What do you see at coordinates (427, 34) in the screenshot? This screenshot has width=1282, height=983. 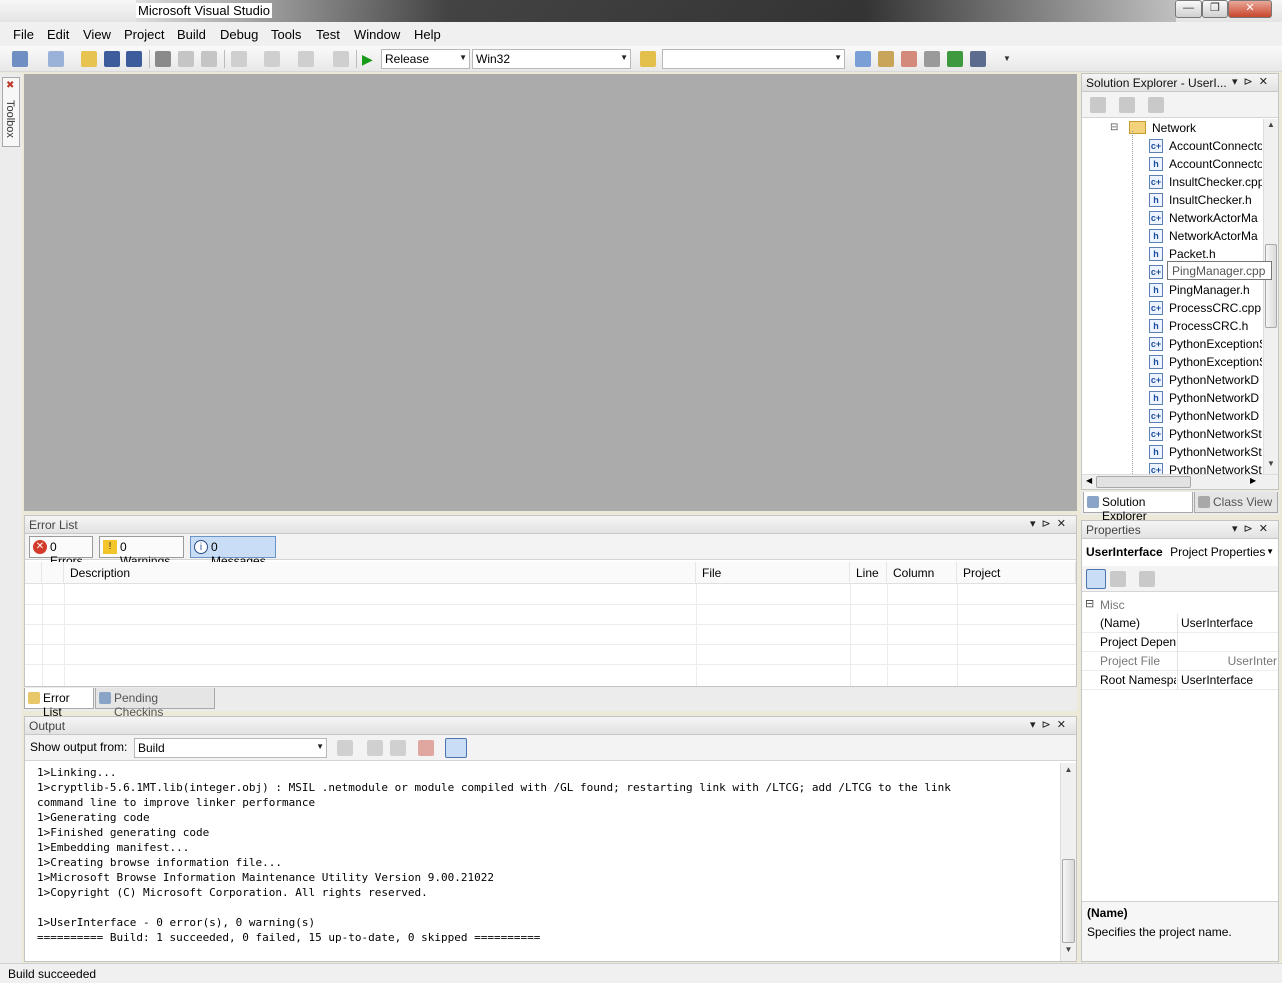 I see `menu-help: Help` at bounding box center [427, 34].